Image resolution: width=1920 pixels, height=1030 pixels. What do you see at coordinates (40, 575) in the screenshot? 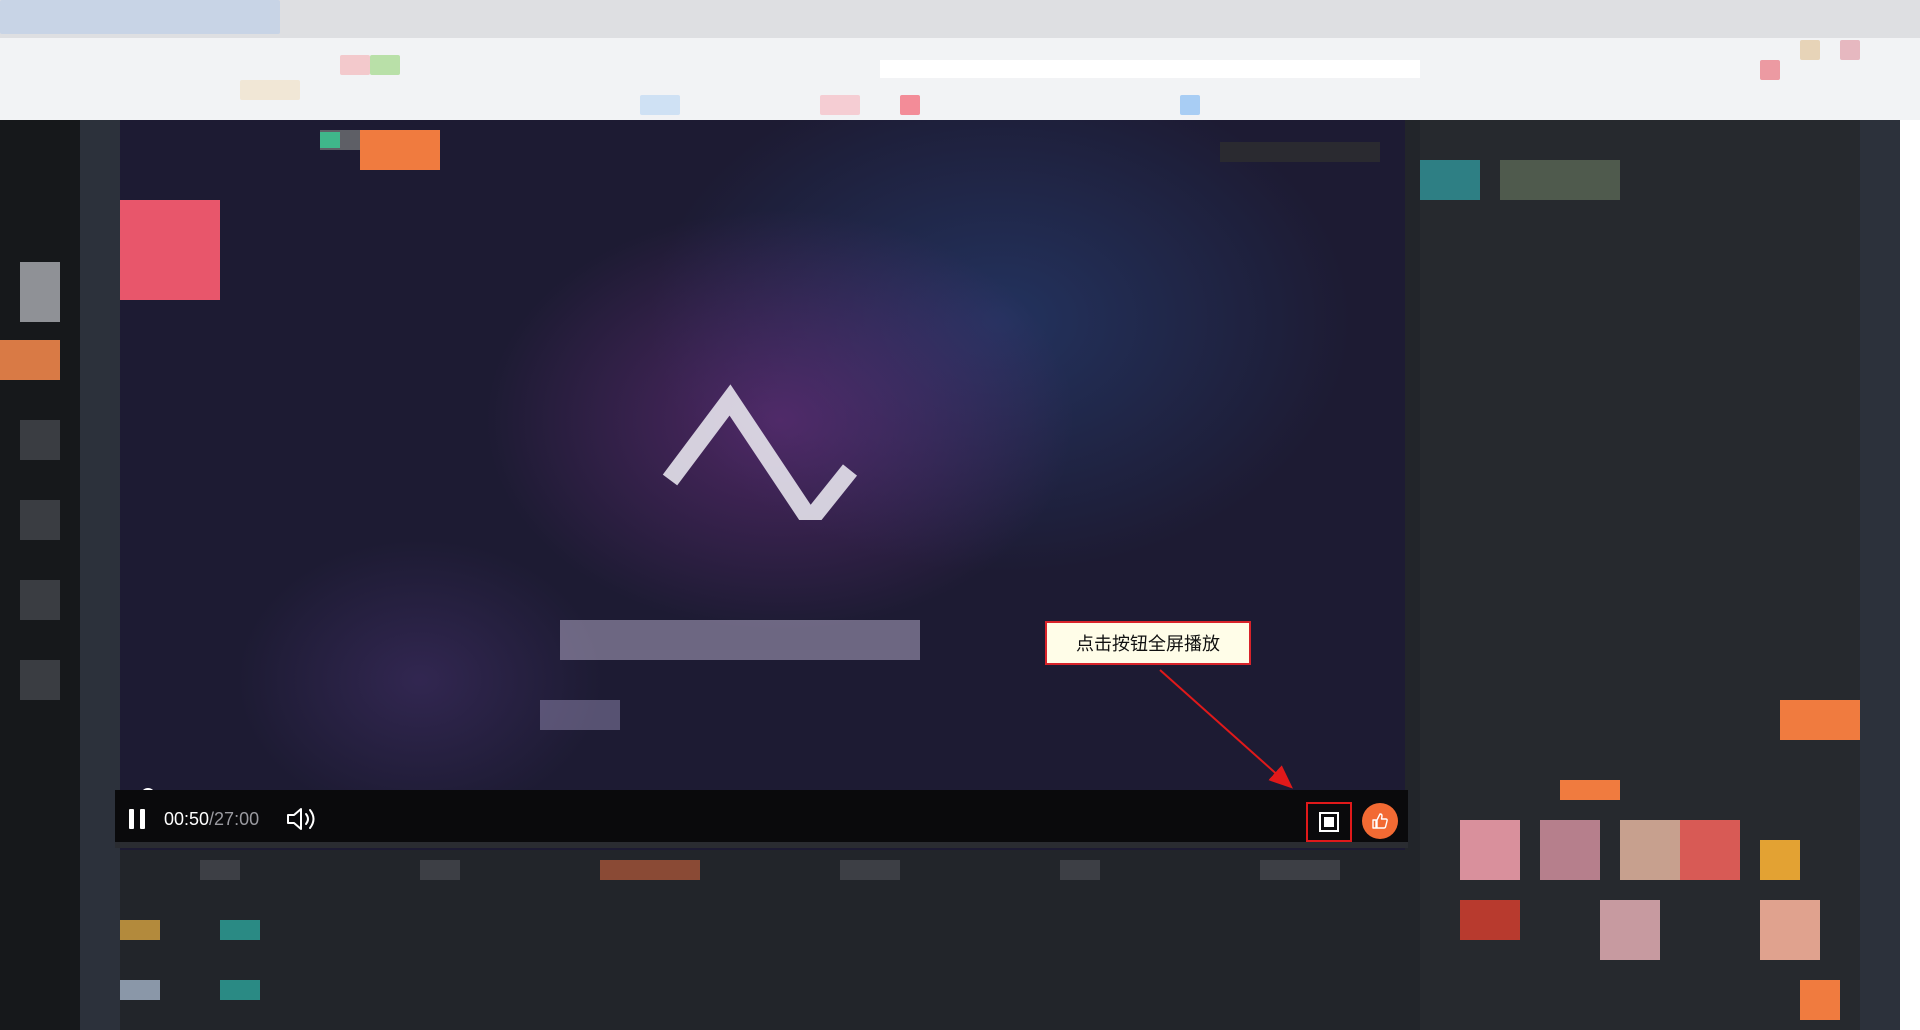
I see `left-sidebar` at bounding box center [40, 575].